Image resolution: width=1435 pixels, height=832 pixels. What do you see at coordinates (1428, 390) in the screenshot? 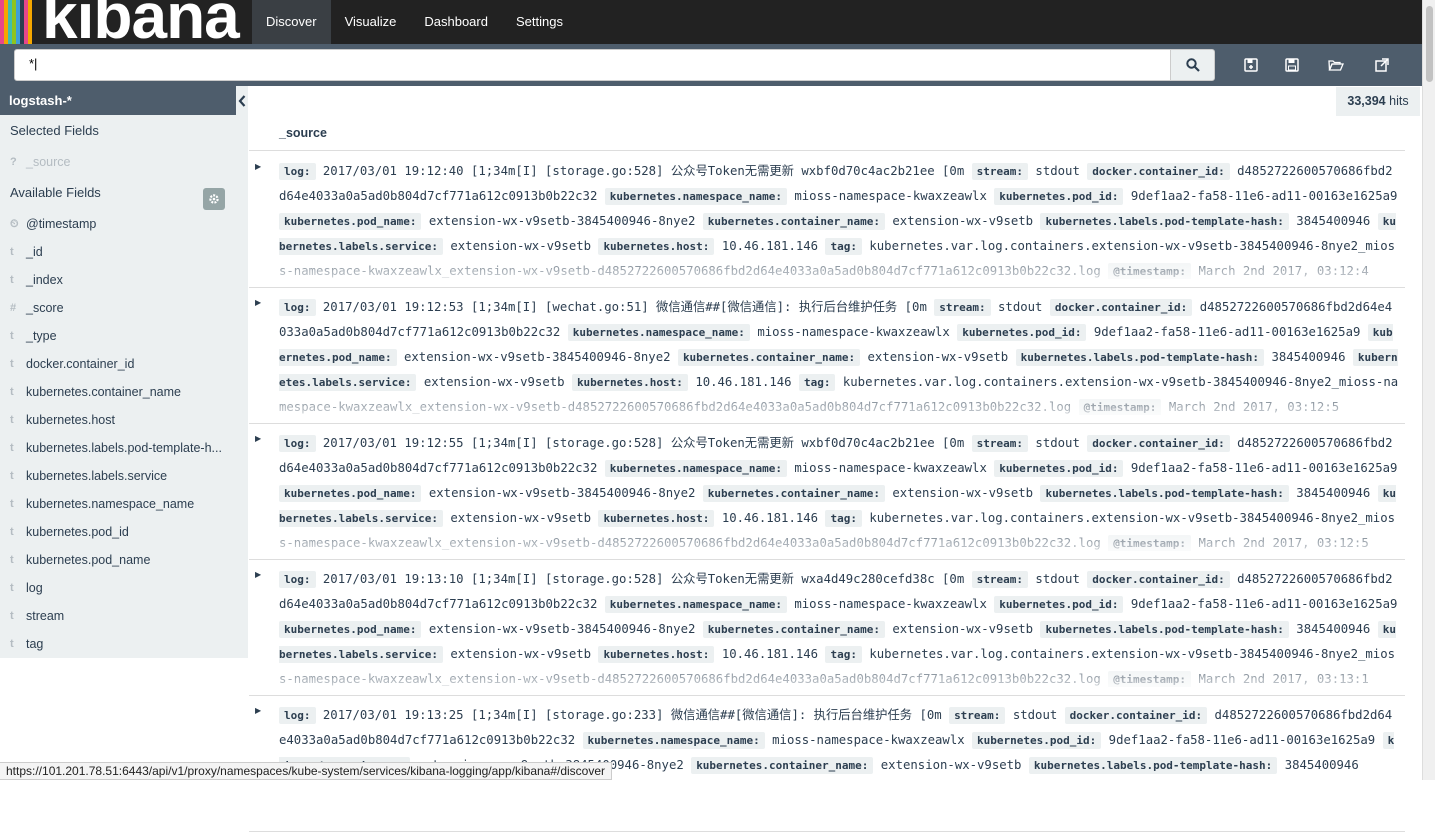
I see `page-scrollbar` at bounding box center [1428, 390].